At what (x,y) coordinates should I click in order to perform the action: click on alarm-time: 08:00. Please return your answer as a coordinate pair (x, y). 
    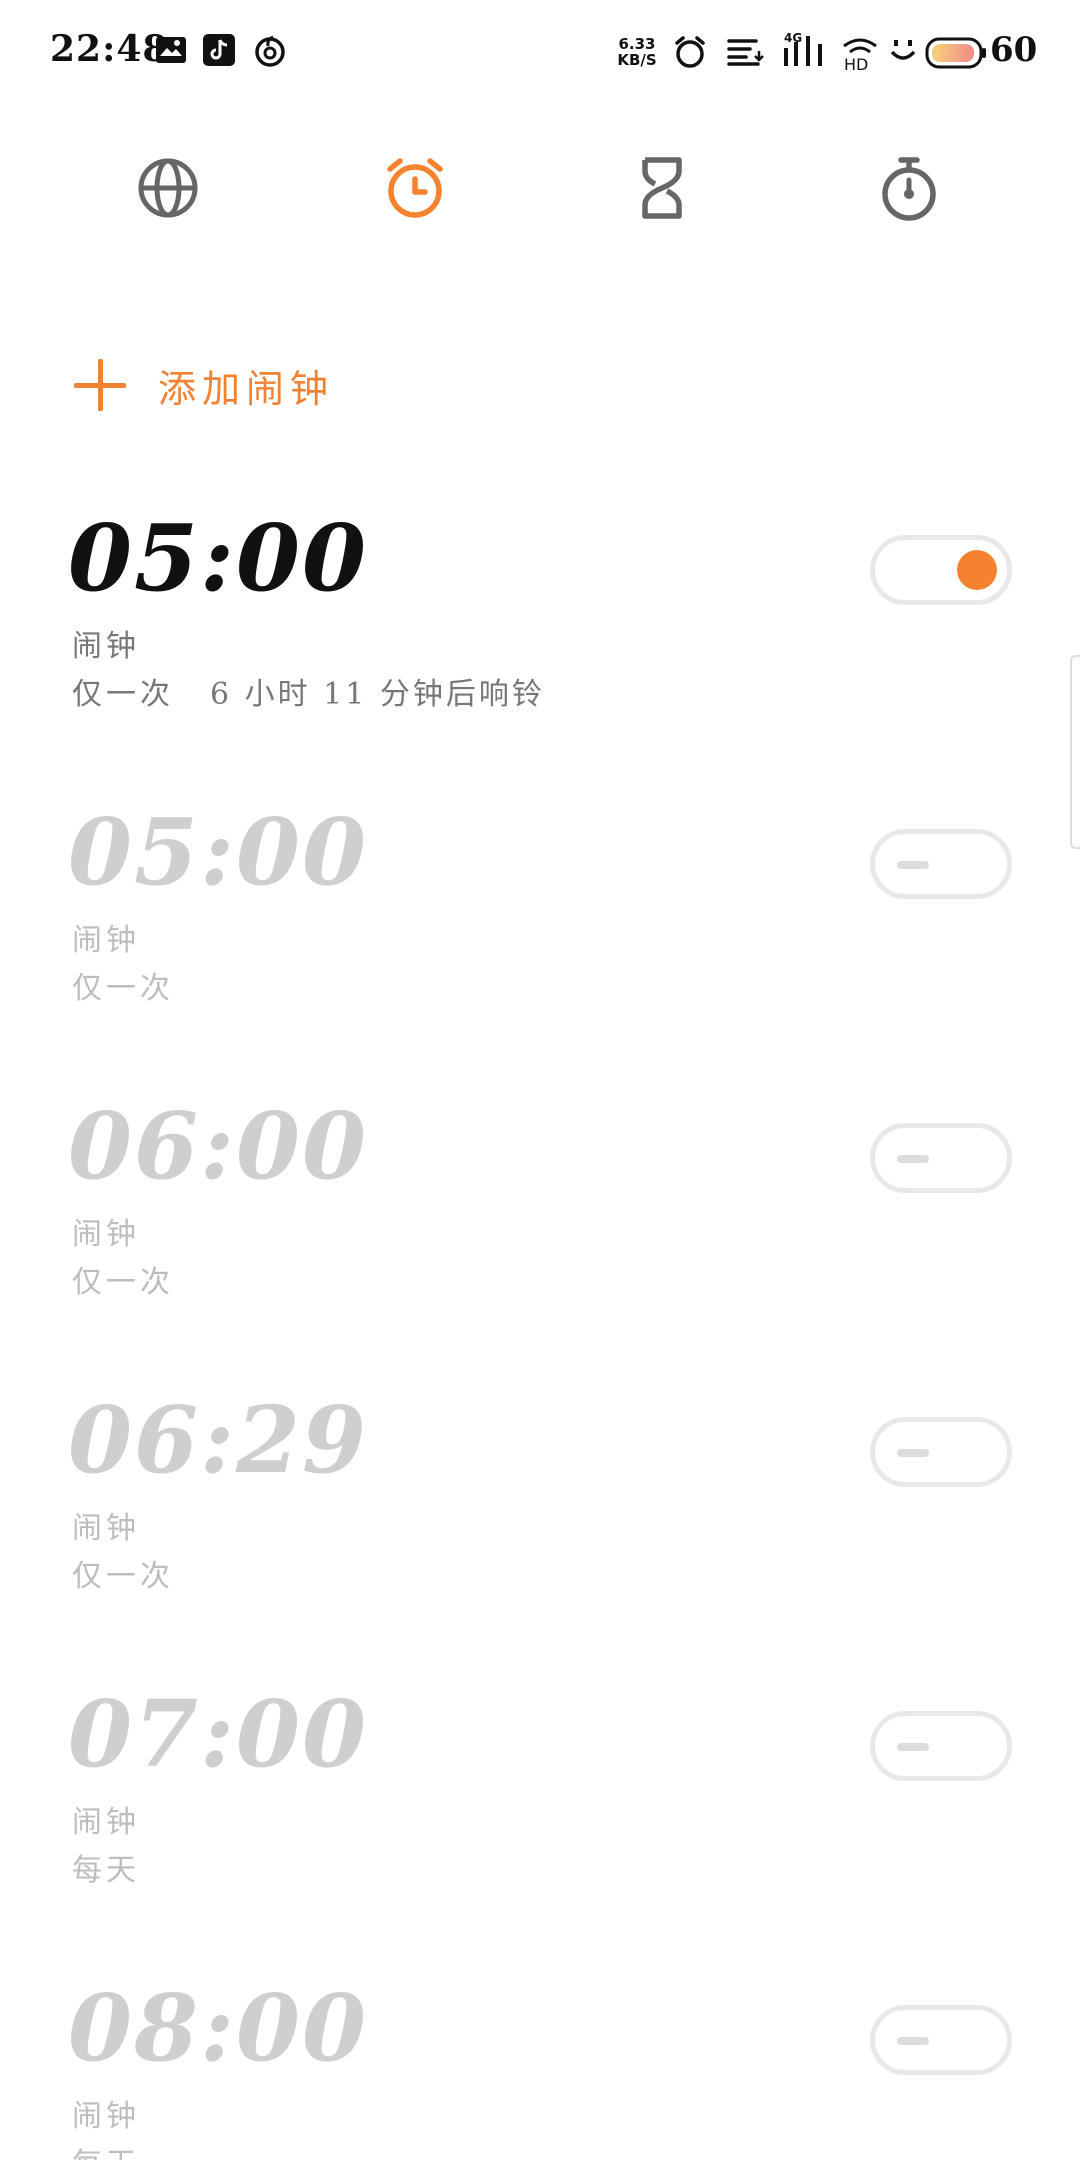
    Looking at the image, I should click on (218, 2028).